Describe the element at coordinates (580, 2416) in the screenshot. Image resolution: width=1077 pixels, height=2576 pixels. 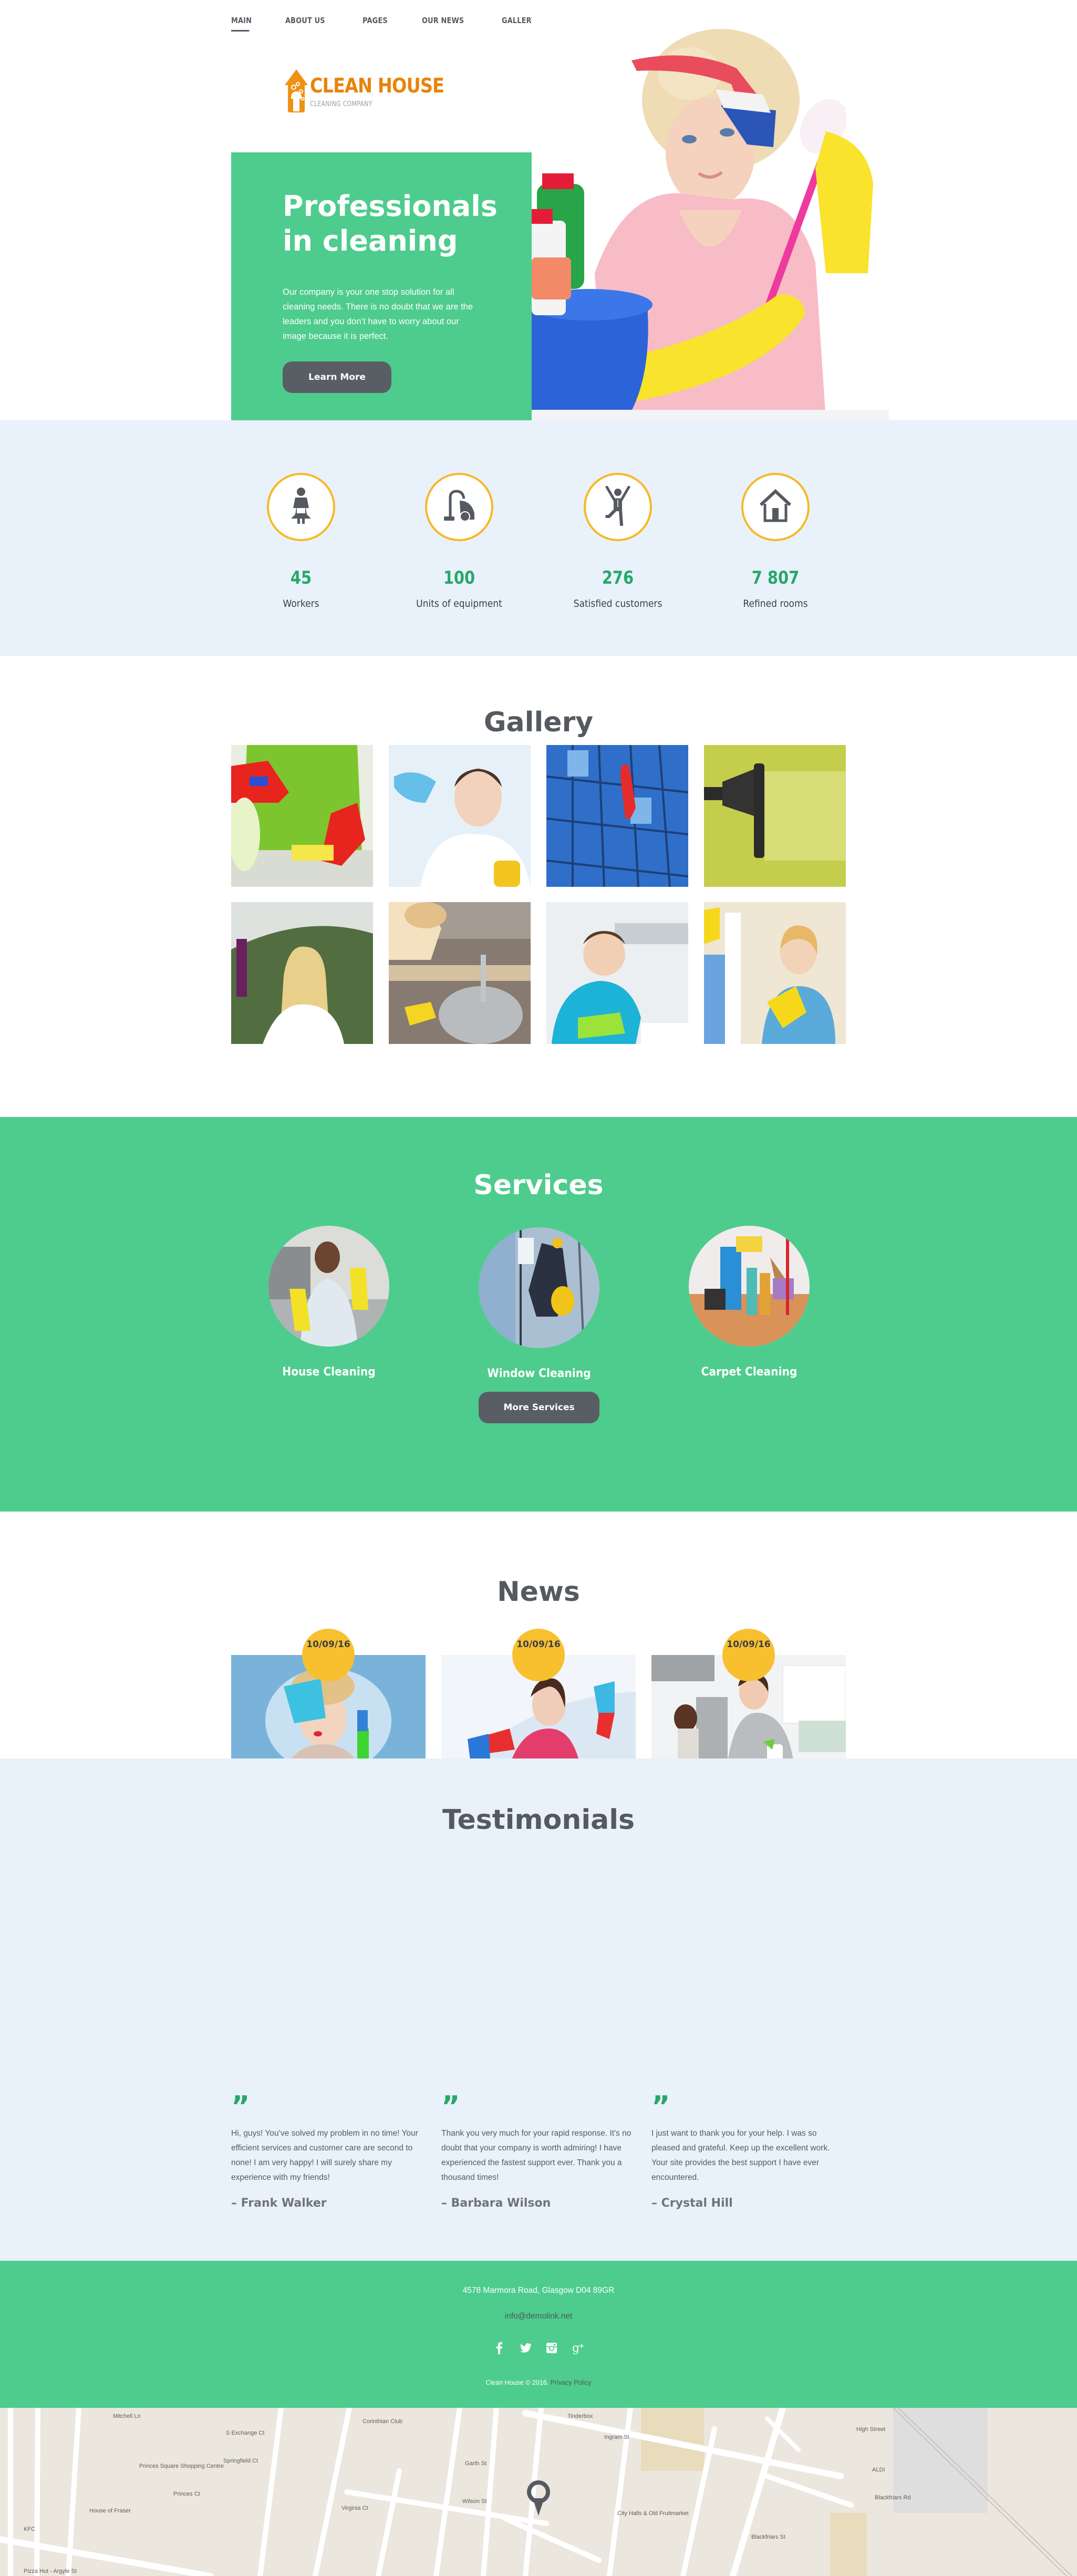
I see `map-label: Tinderbox` at that location.